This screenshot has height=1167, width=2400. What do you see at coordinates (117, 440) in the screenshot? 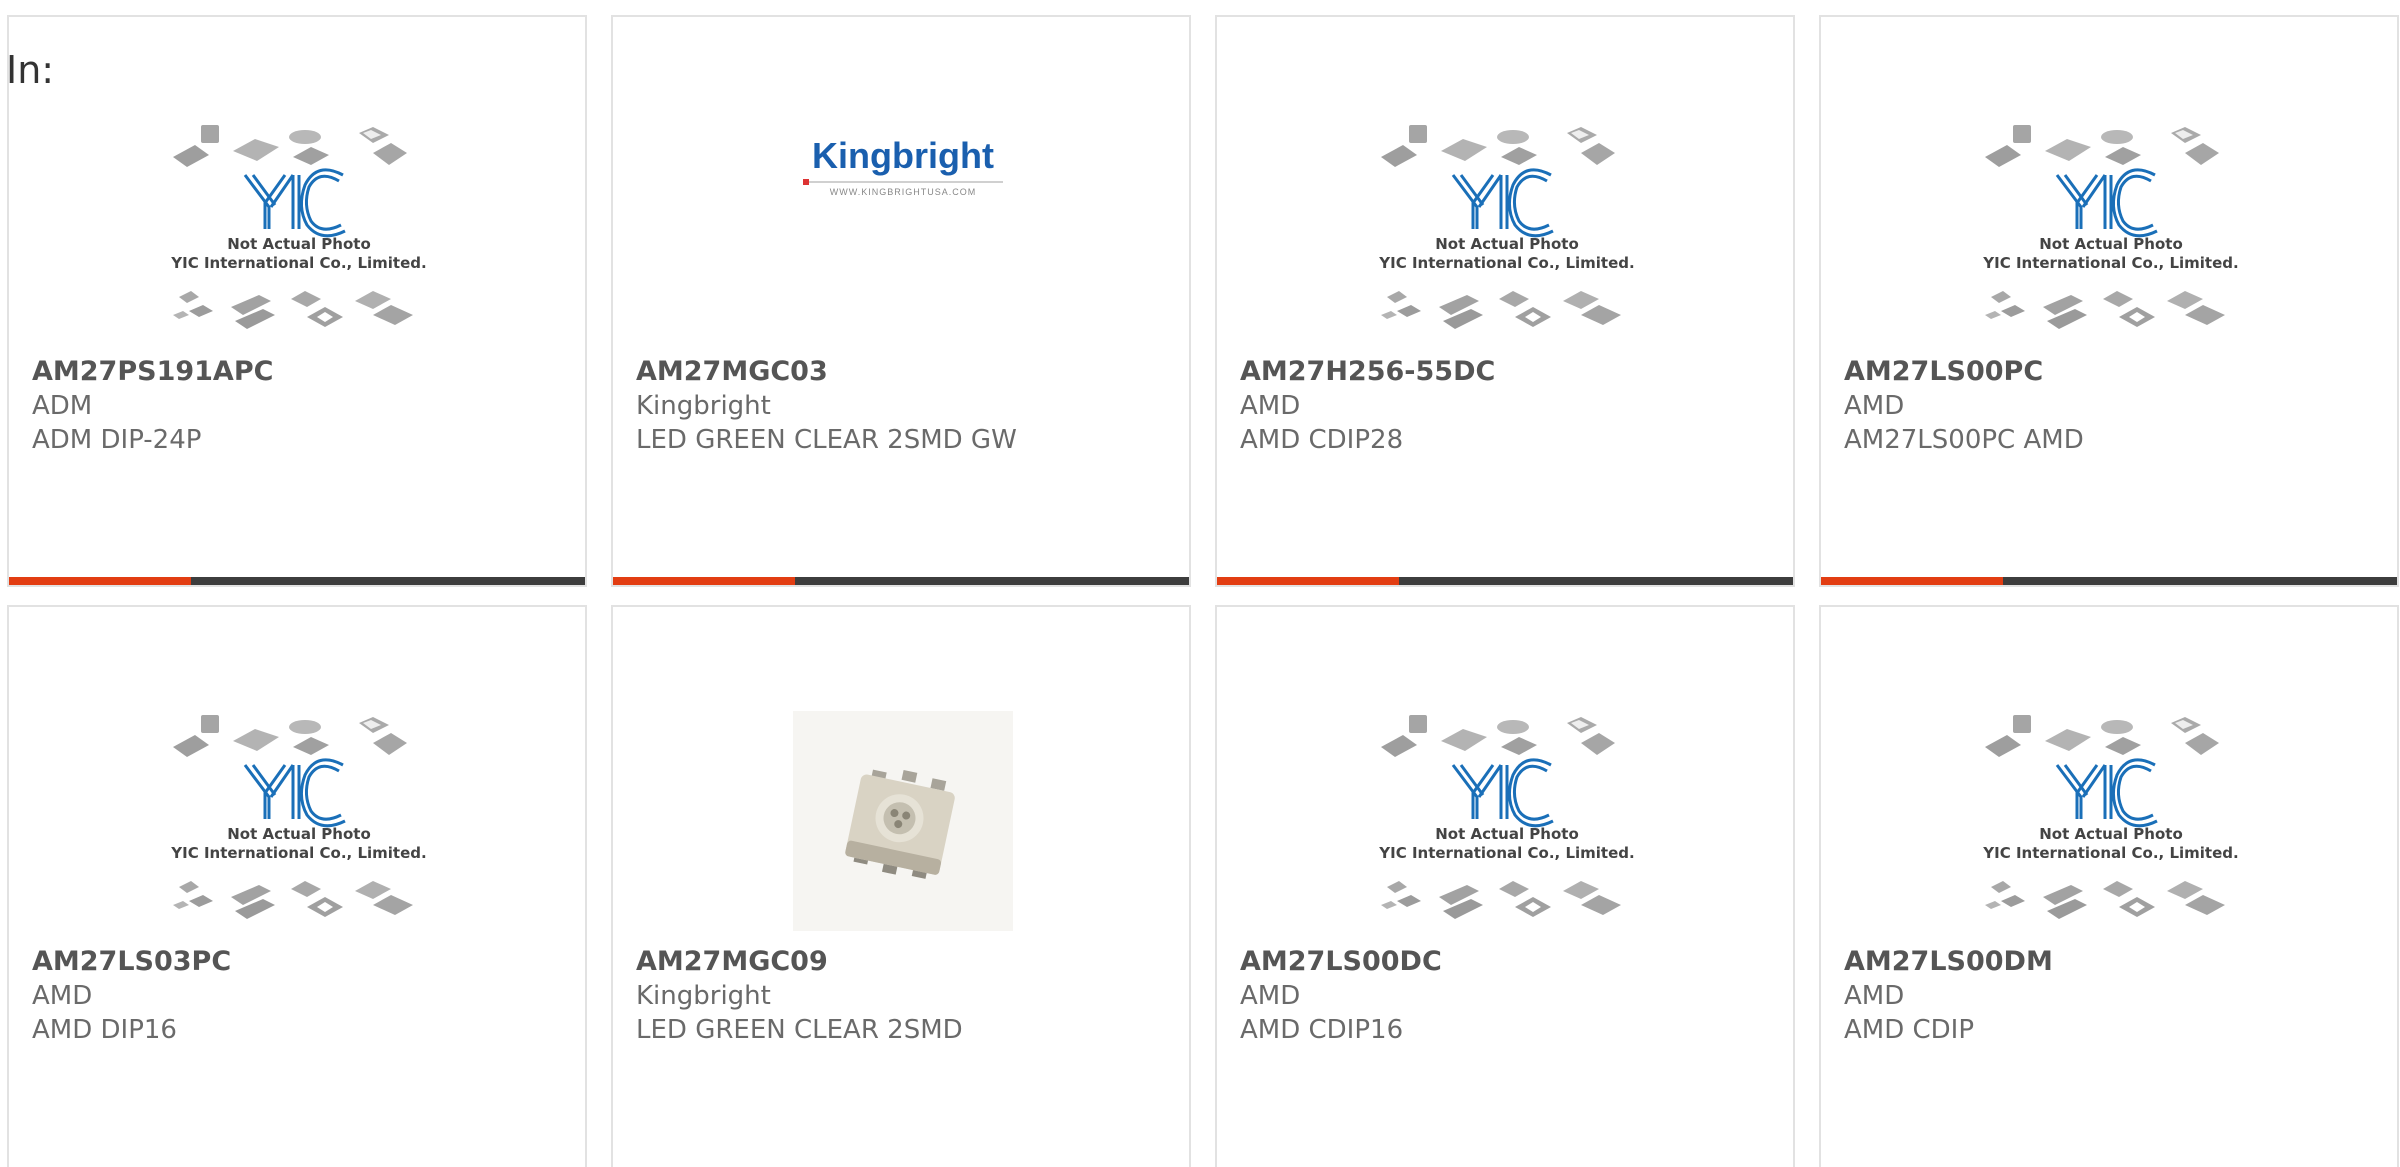
I see `description: ADM DIP-24P` at bounding box center [117, 440].